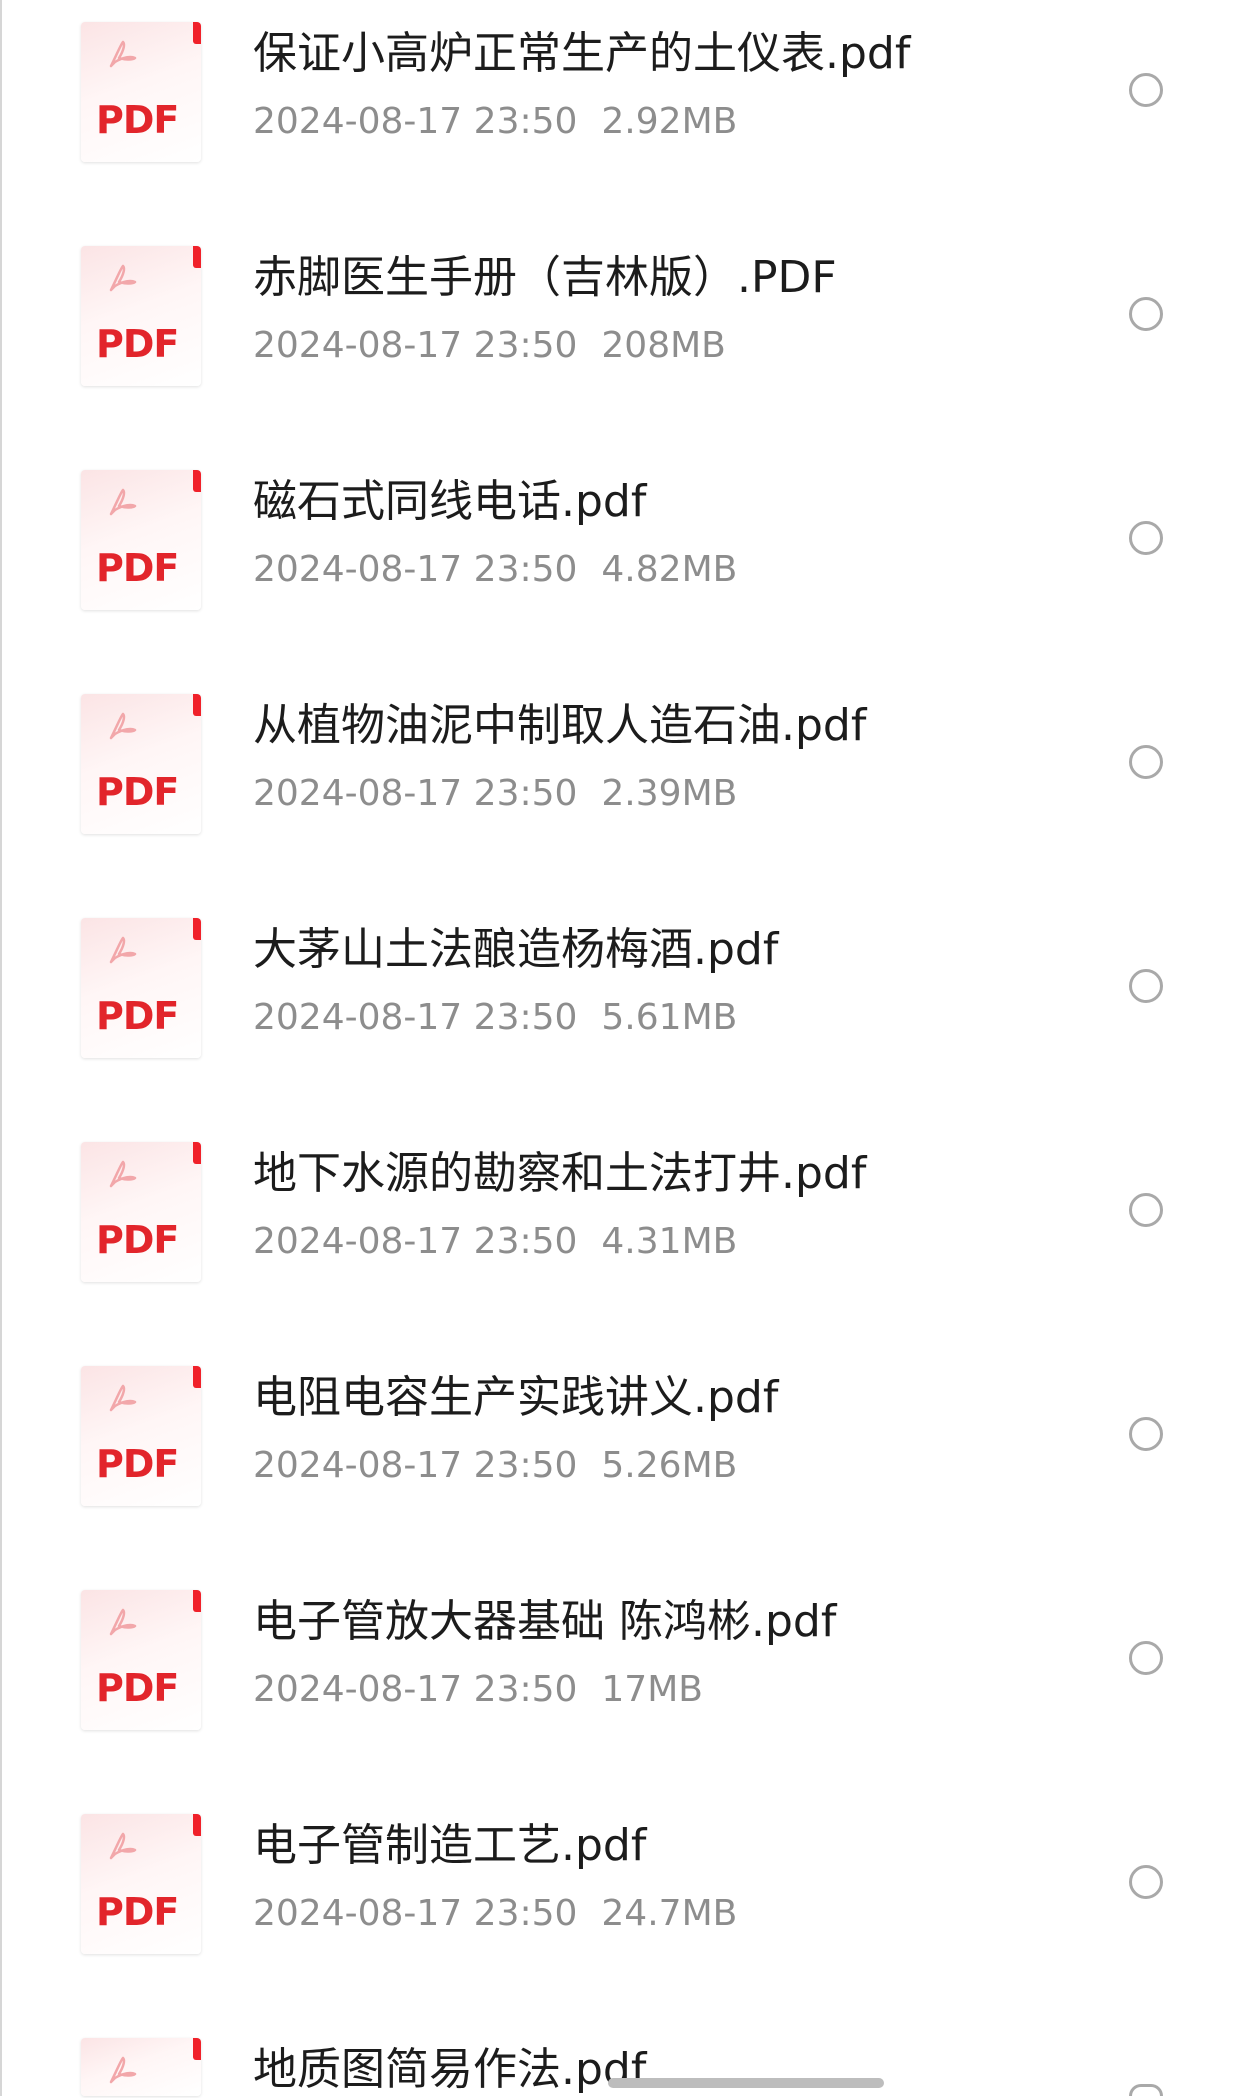  Describe the element at coordinates (516, 1397) in the screenshot. I see `file-name: 电阻电容生产实践讲义.pdf` at that location.